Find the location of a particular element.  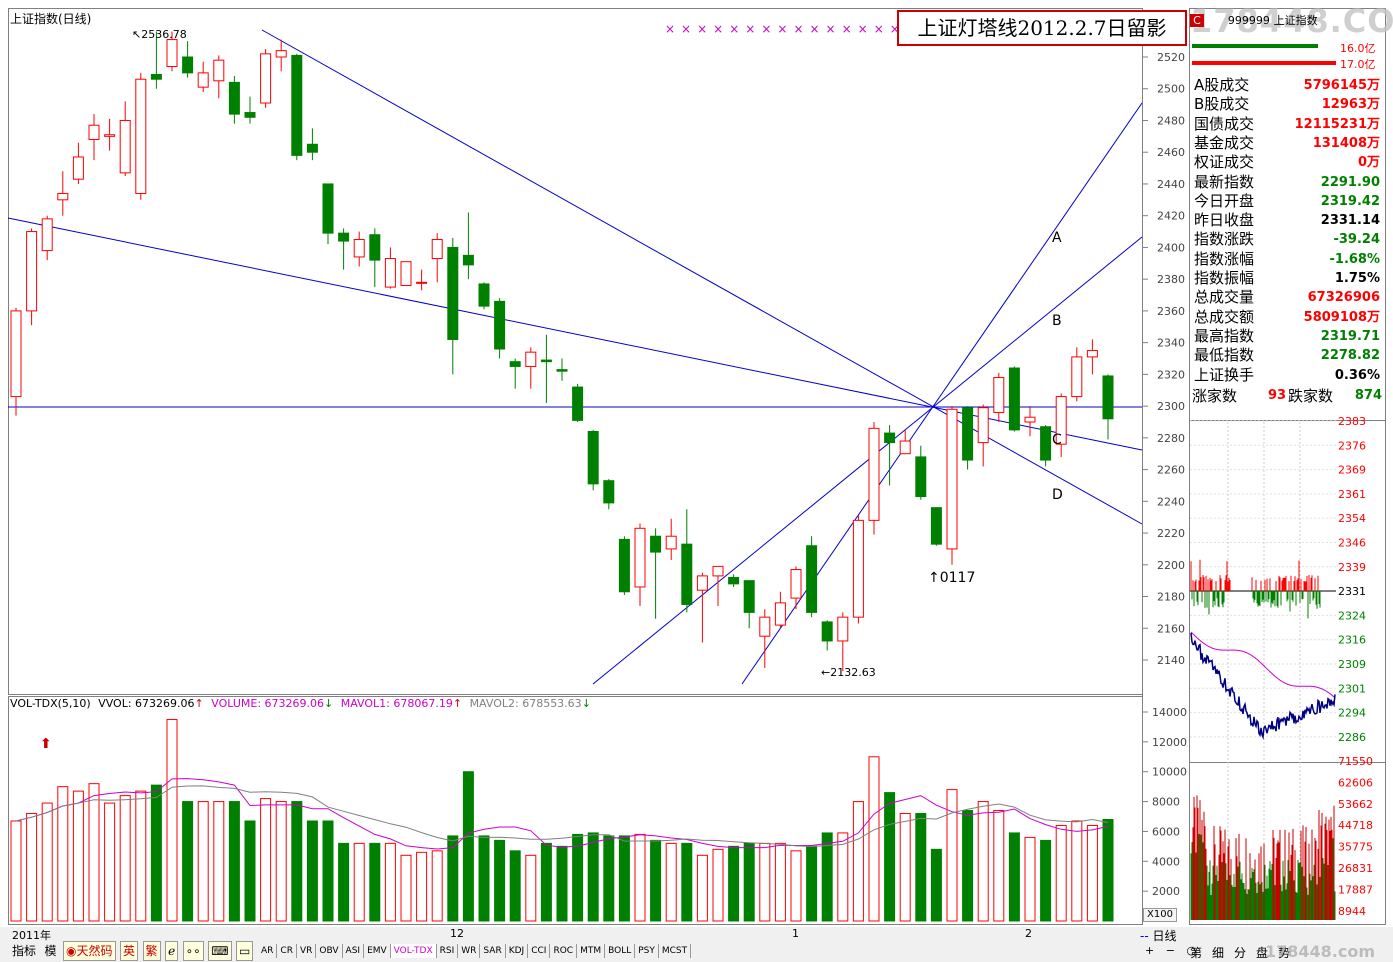

indicator-tab: RSI is located at coordinates (448, 951).